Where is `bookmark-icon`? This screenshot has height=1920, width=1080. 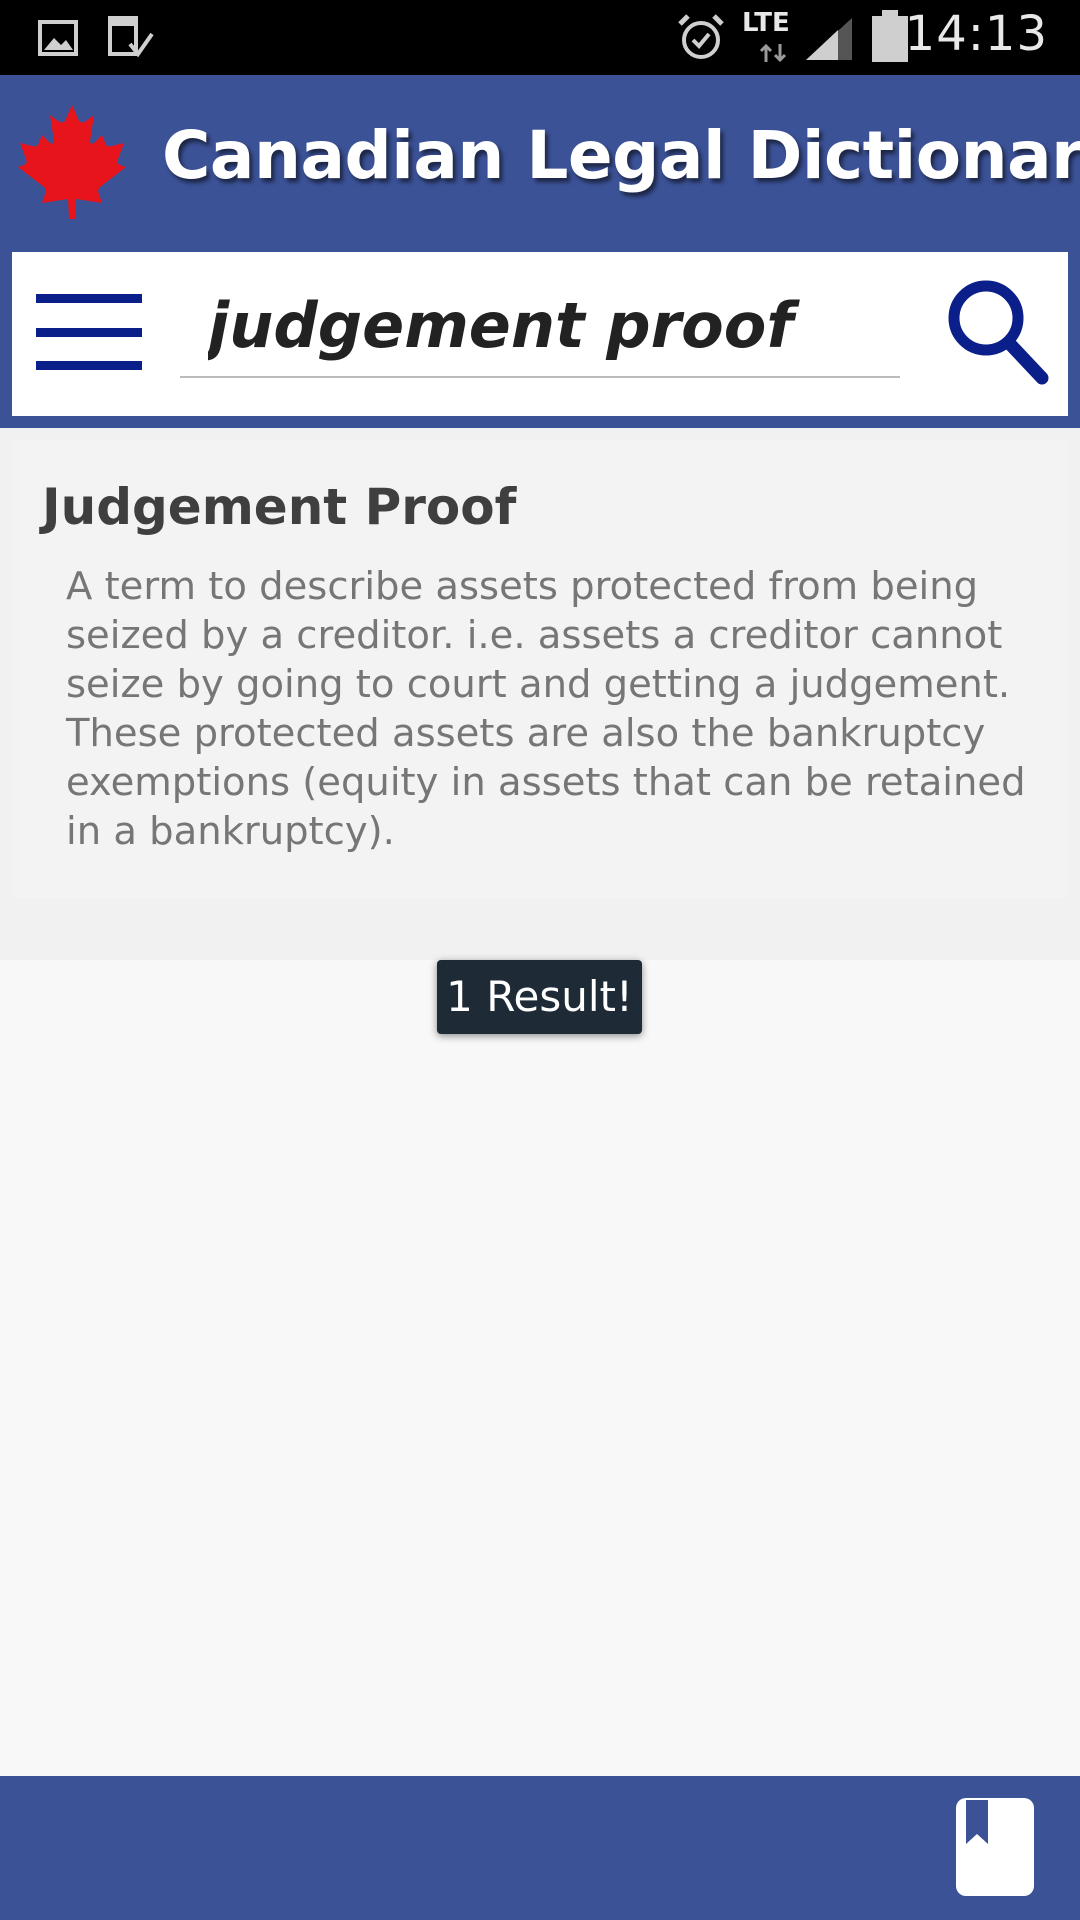
bookmark-icon is located at coordinates (995, 1847).